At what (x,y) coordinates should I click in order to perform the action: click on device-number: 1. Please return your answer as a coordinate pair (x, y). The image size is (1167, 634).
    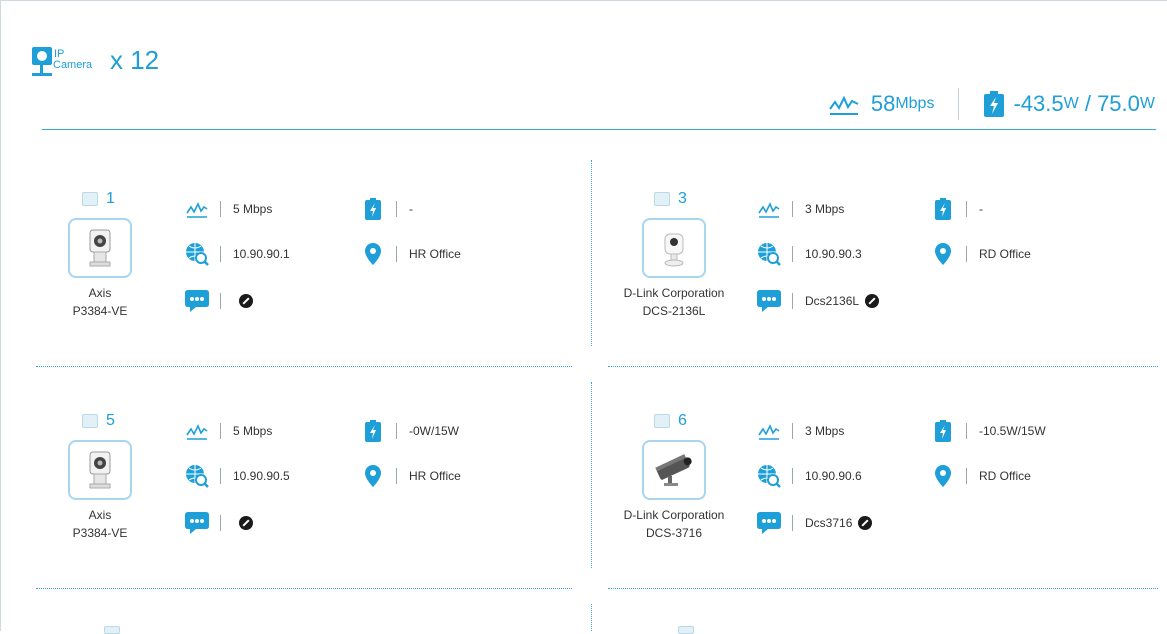
    Looking at the image, I should click on (98, 199).